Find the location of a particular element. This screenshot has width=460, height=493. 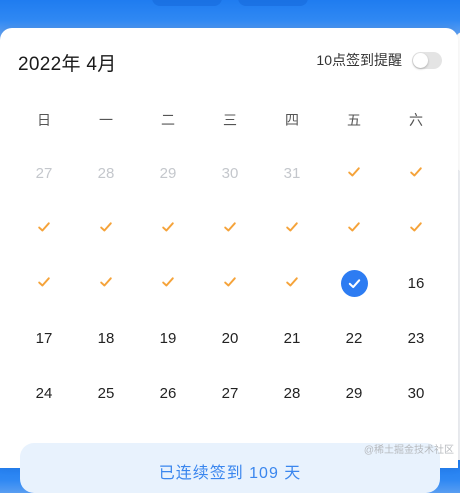

day-number: 17 is located at coordinates (44, 338).